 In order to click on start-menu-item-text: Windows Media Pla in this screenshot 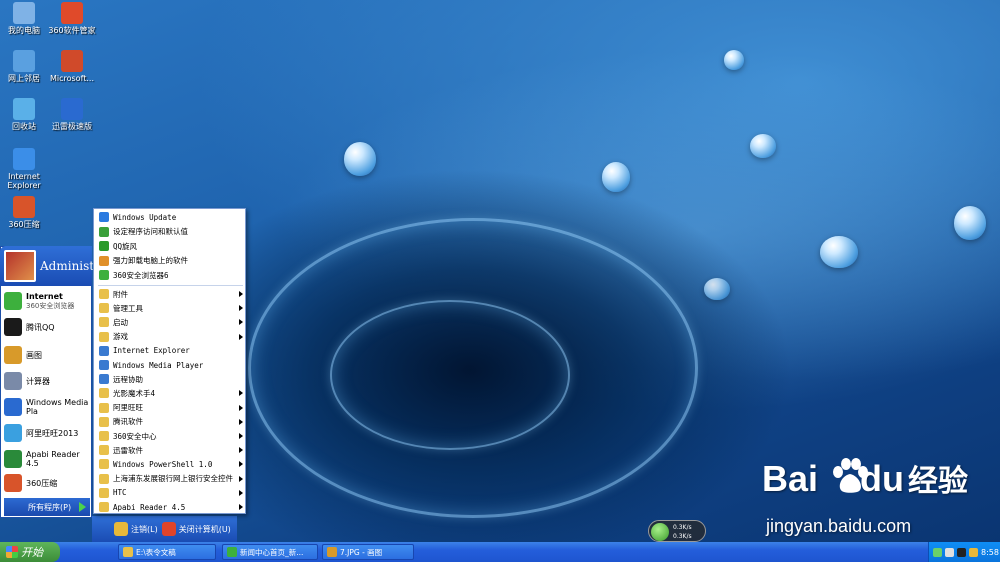, I will do `click(58, 407)`.